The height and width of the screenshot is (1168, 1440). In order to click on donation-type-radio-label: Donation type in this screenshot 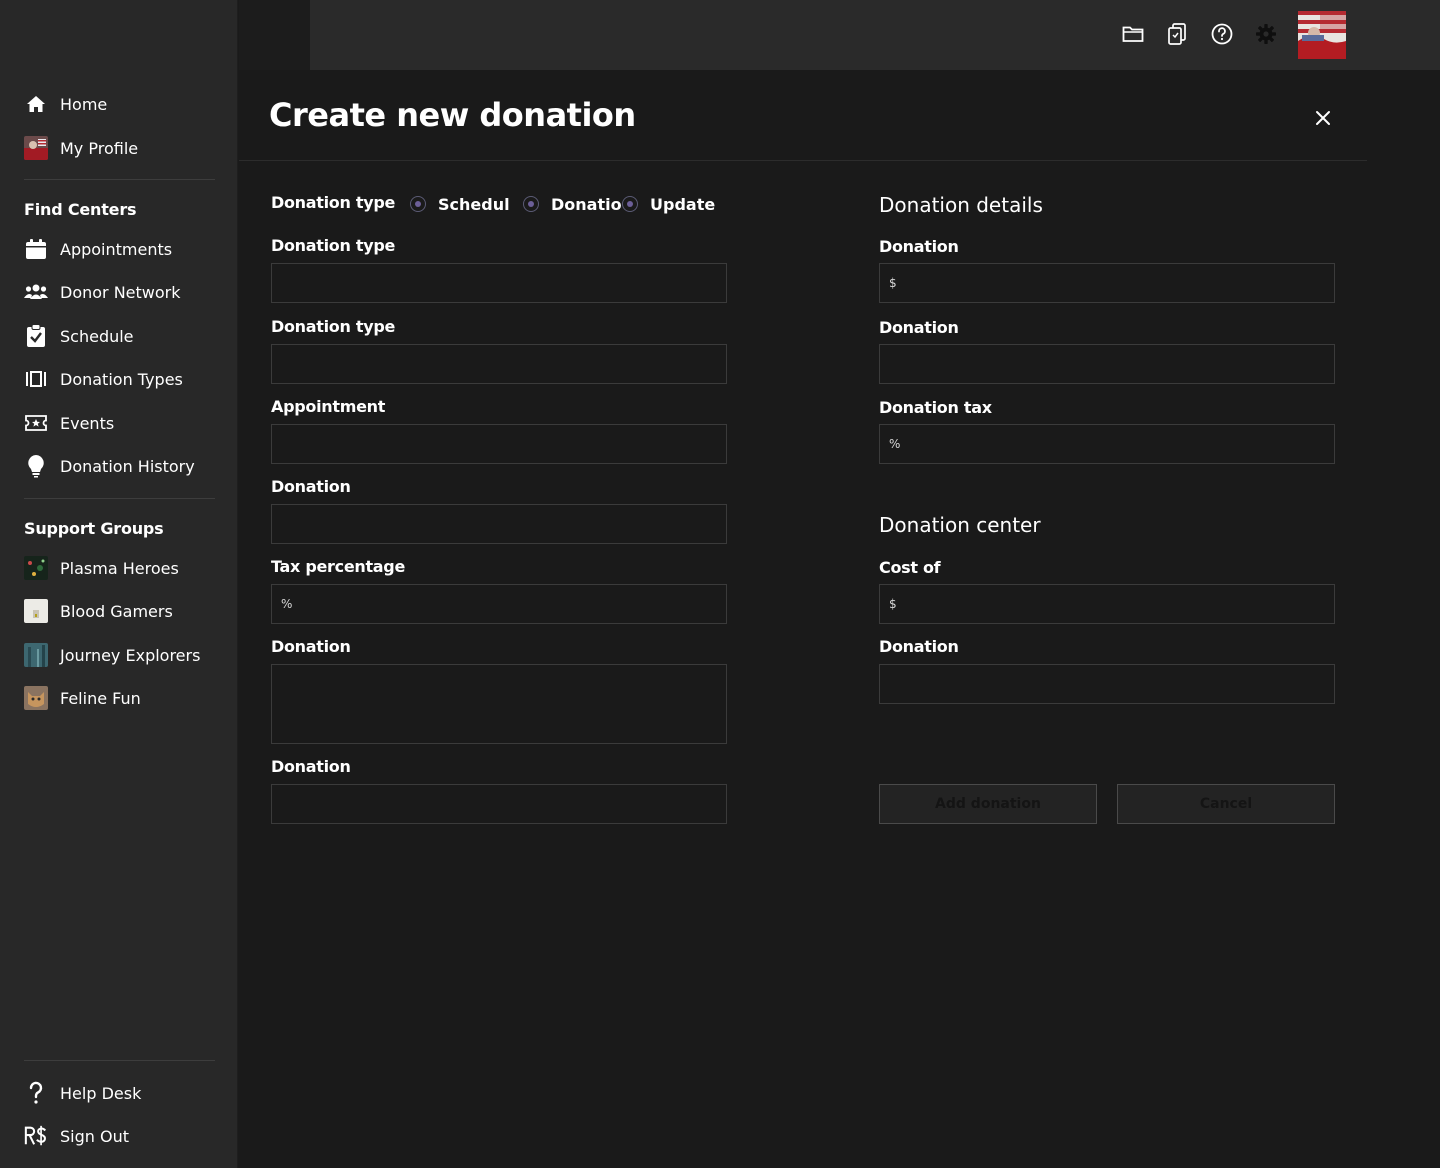, I will do `click(333, 202)`.